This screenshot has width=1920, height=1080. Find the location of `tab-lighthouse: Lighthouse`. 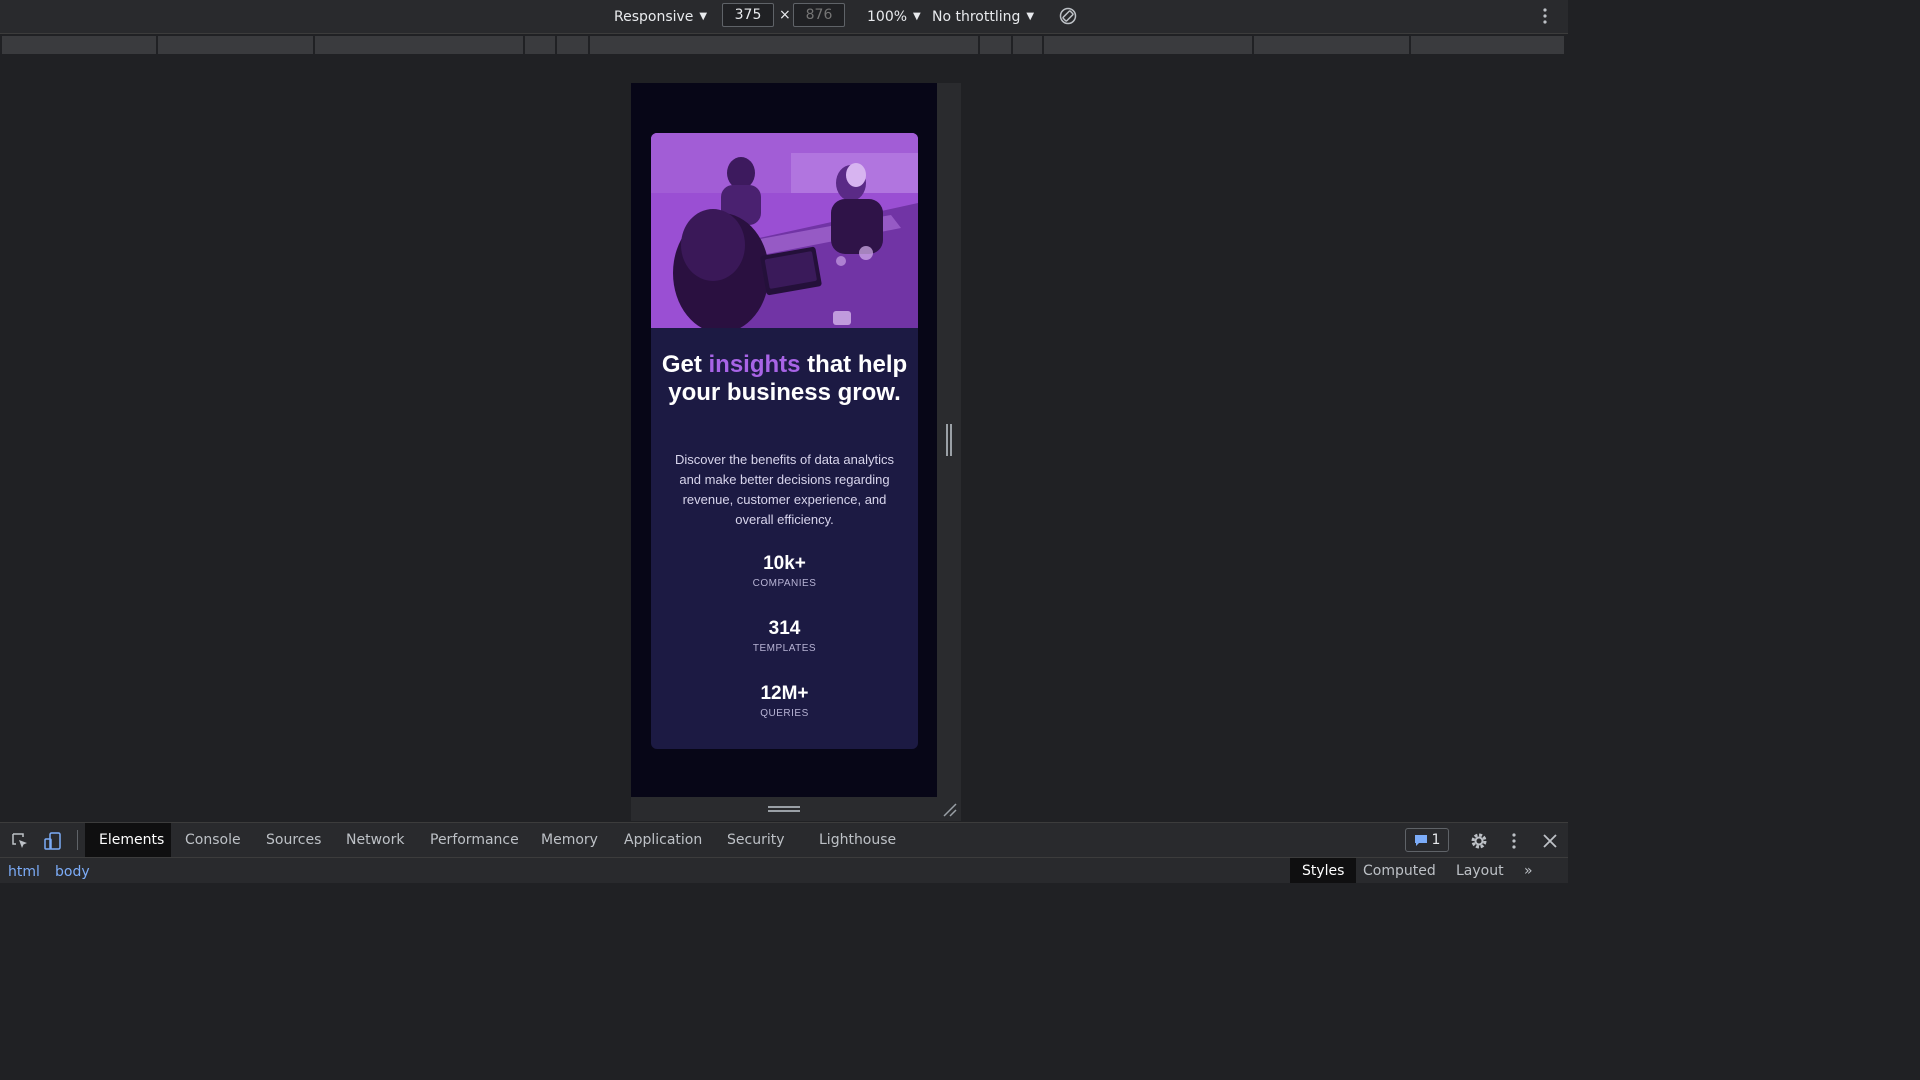

tab-lighthouse: Lighthouse is located at coordinates (857, 840).